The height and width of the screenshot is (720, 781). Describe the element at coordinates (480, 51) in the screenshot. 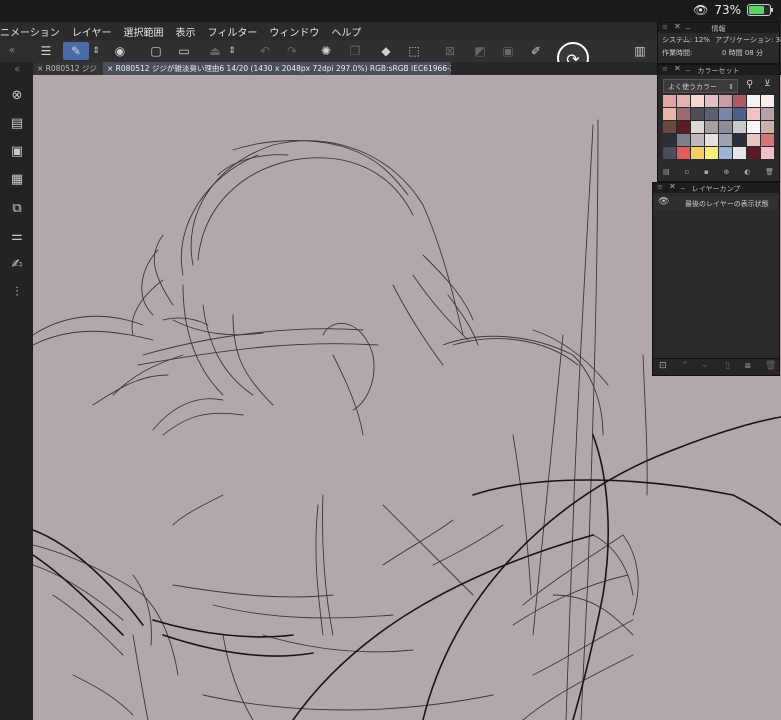

I see `invert-icon: ◩` at that location.